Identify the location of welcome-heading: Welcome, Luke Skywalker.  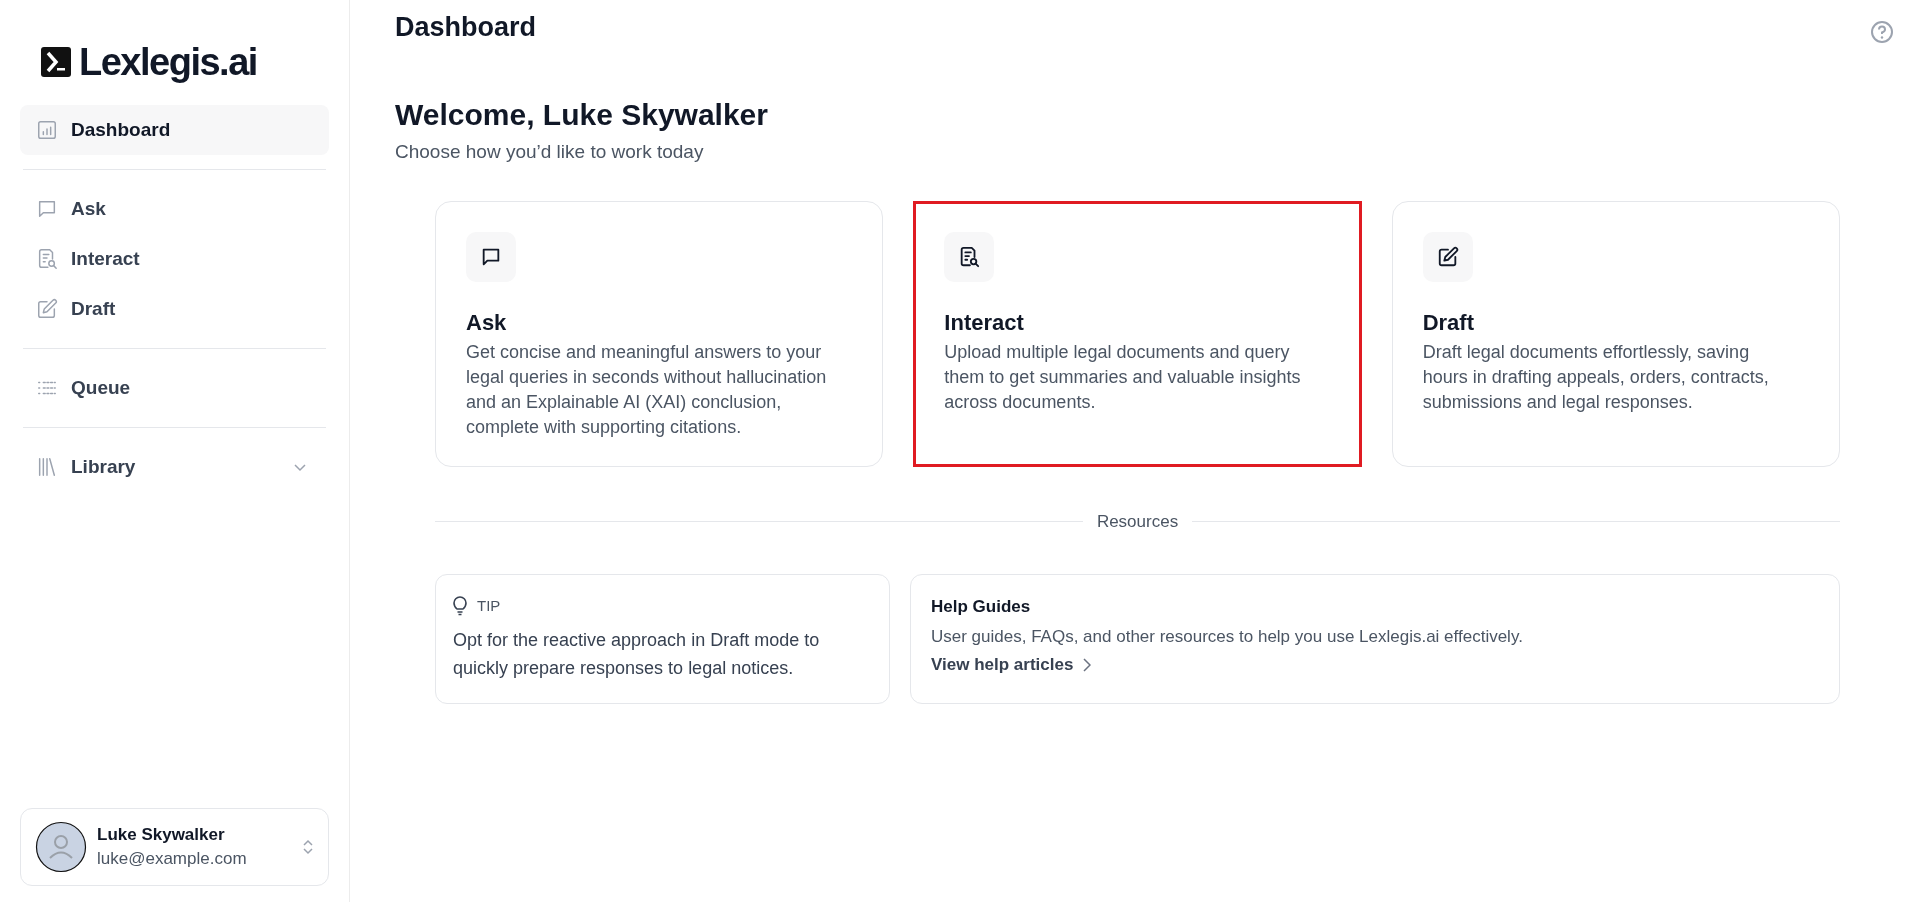
(582, 115).